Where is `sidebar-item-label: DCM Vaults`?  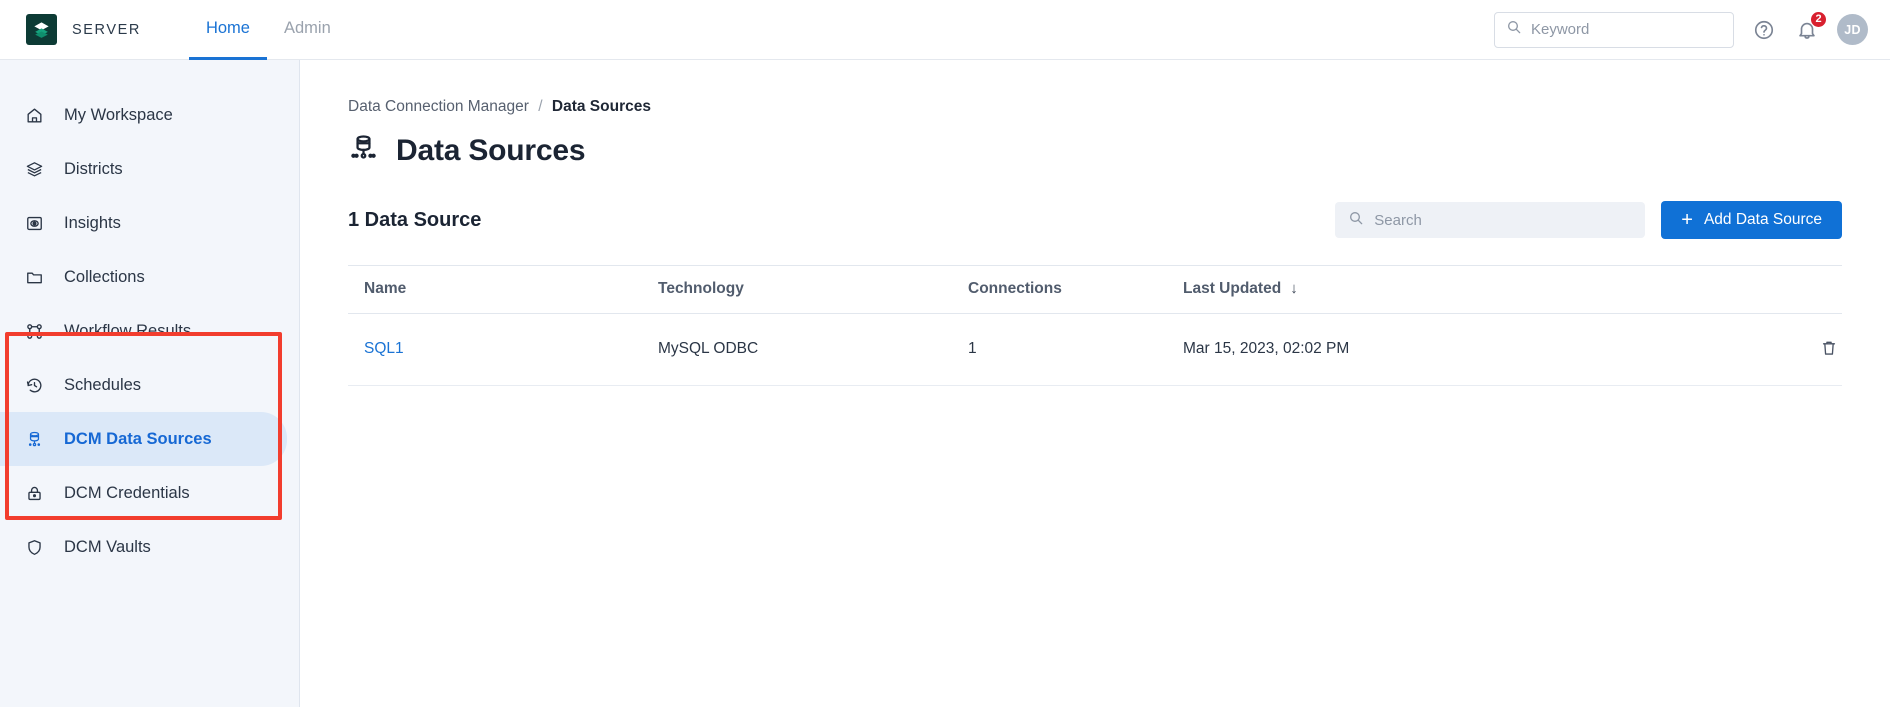 sidebar-item-label: DCM Vaults is located at coordinates (107, 546).